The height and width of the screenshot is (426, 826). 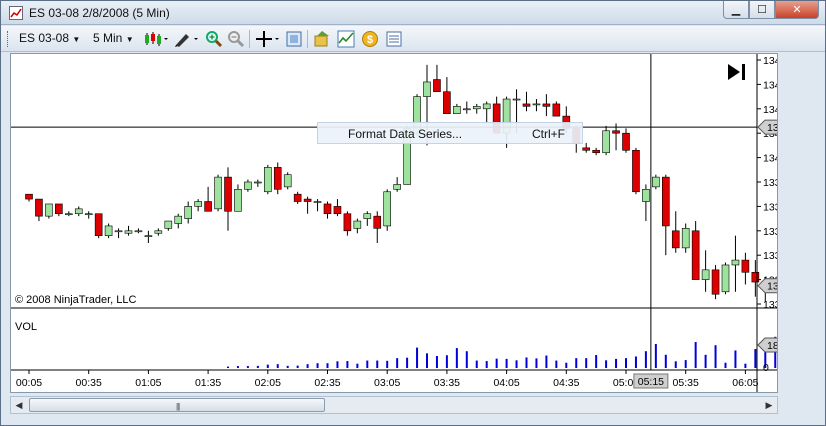 I want to click on crosshair-time-marker: 05:15, so click(x=651, y=381).